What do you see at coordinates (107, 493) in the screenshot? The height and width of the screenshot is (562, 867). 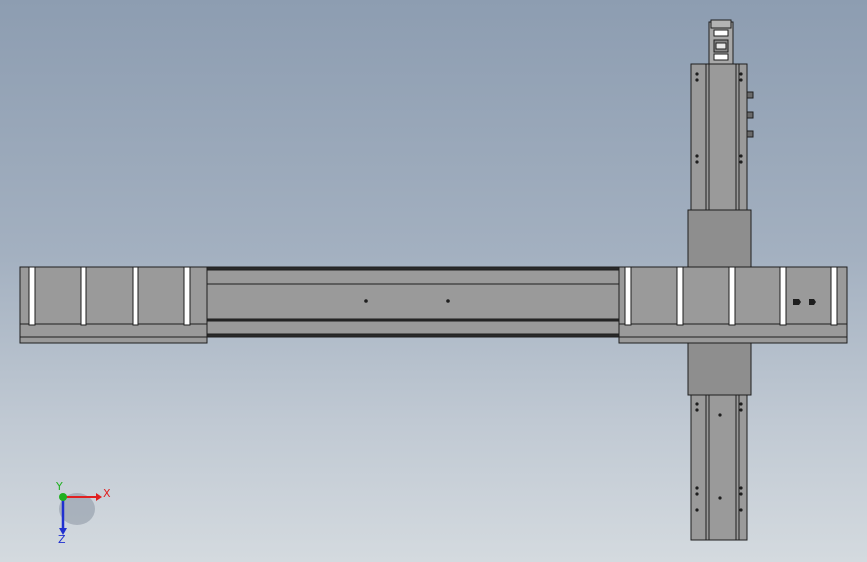 I see `triad-x-label: X` at bounding box center [107, 493].